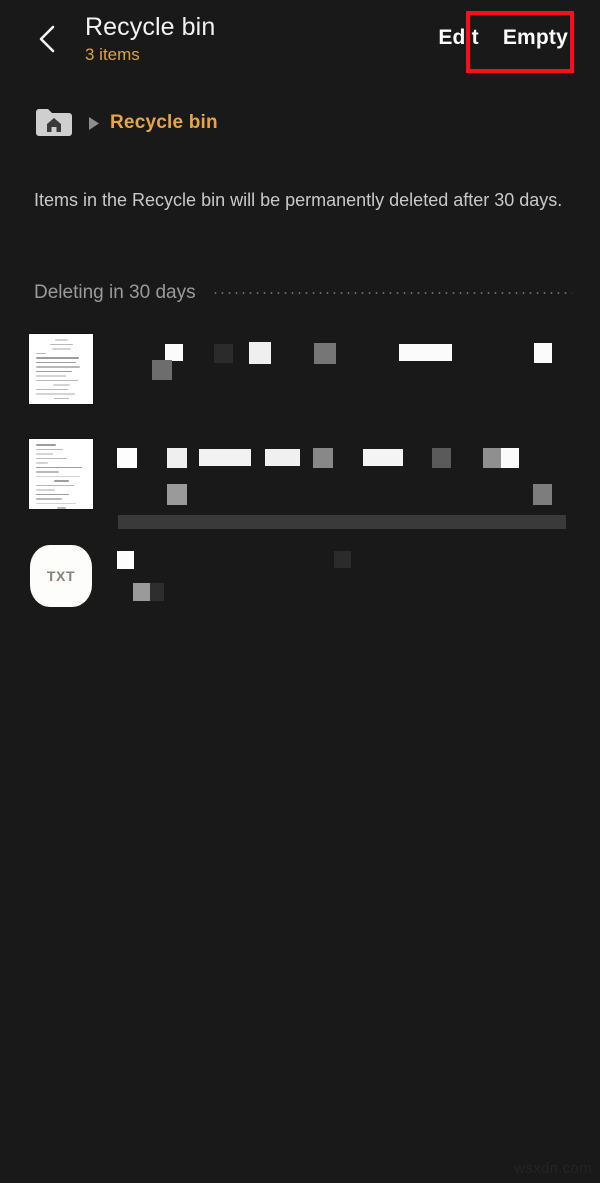  I want to click on item-count: 3 items, so click(112, 54).